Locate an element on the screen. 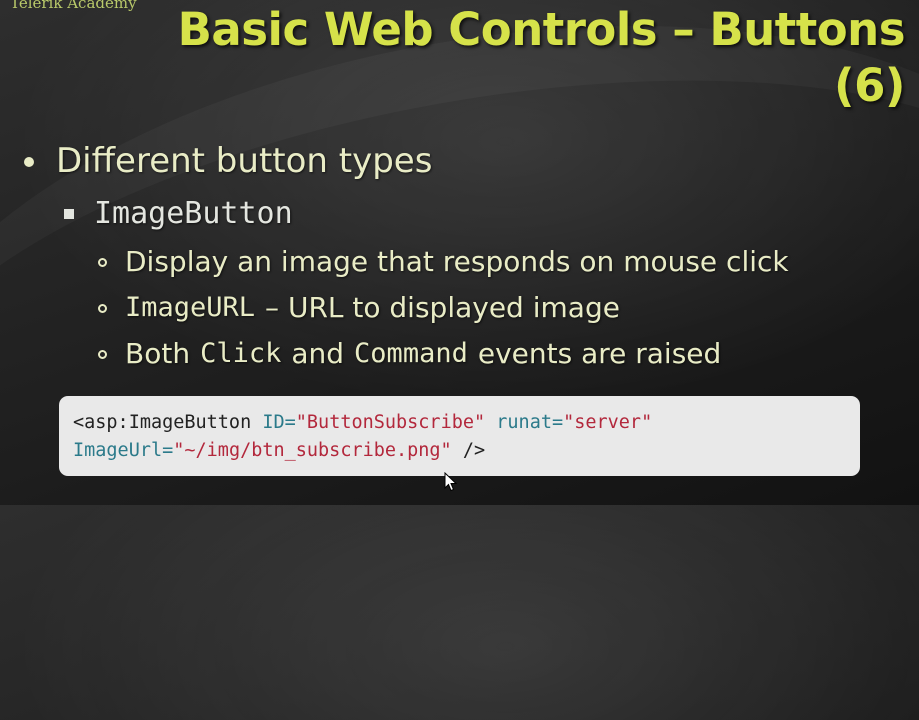 The width and height of the screenshot is (919, 720). code-attr-imageurl: ImageUrl= is located at coordinates (123, 450).